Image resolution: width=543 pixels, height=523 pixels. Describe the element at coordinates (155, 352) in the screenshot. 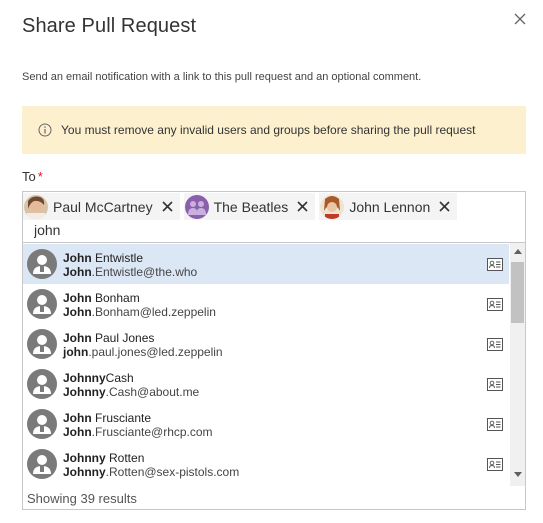

I see `email-rest: .paul.jones@led.zeppelin` at that location.